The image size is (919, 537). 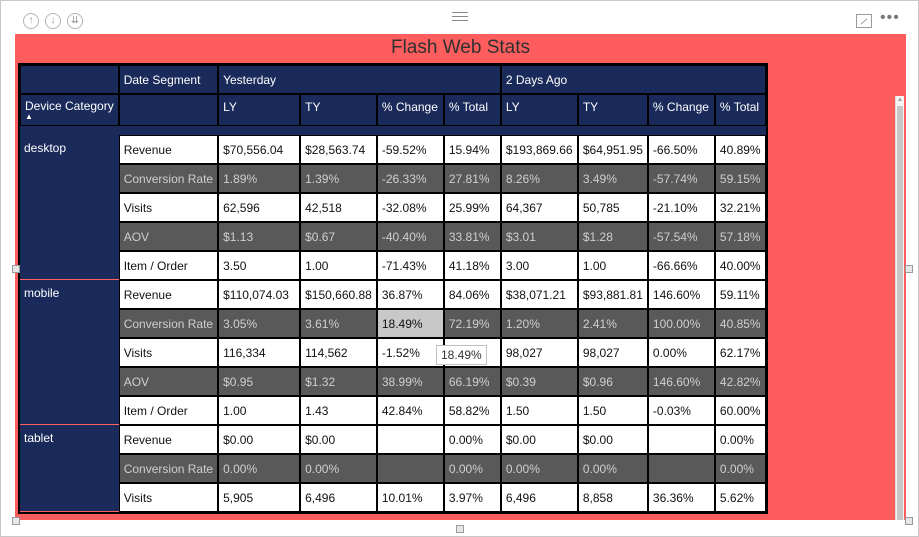 I want to click on value-cell: 1.89%, so click(x=259, y=178).